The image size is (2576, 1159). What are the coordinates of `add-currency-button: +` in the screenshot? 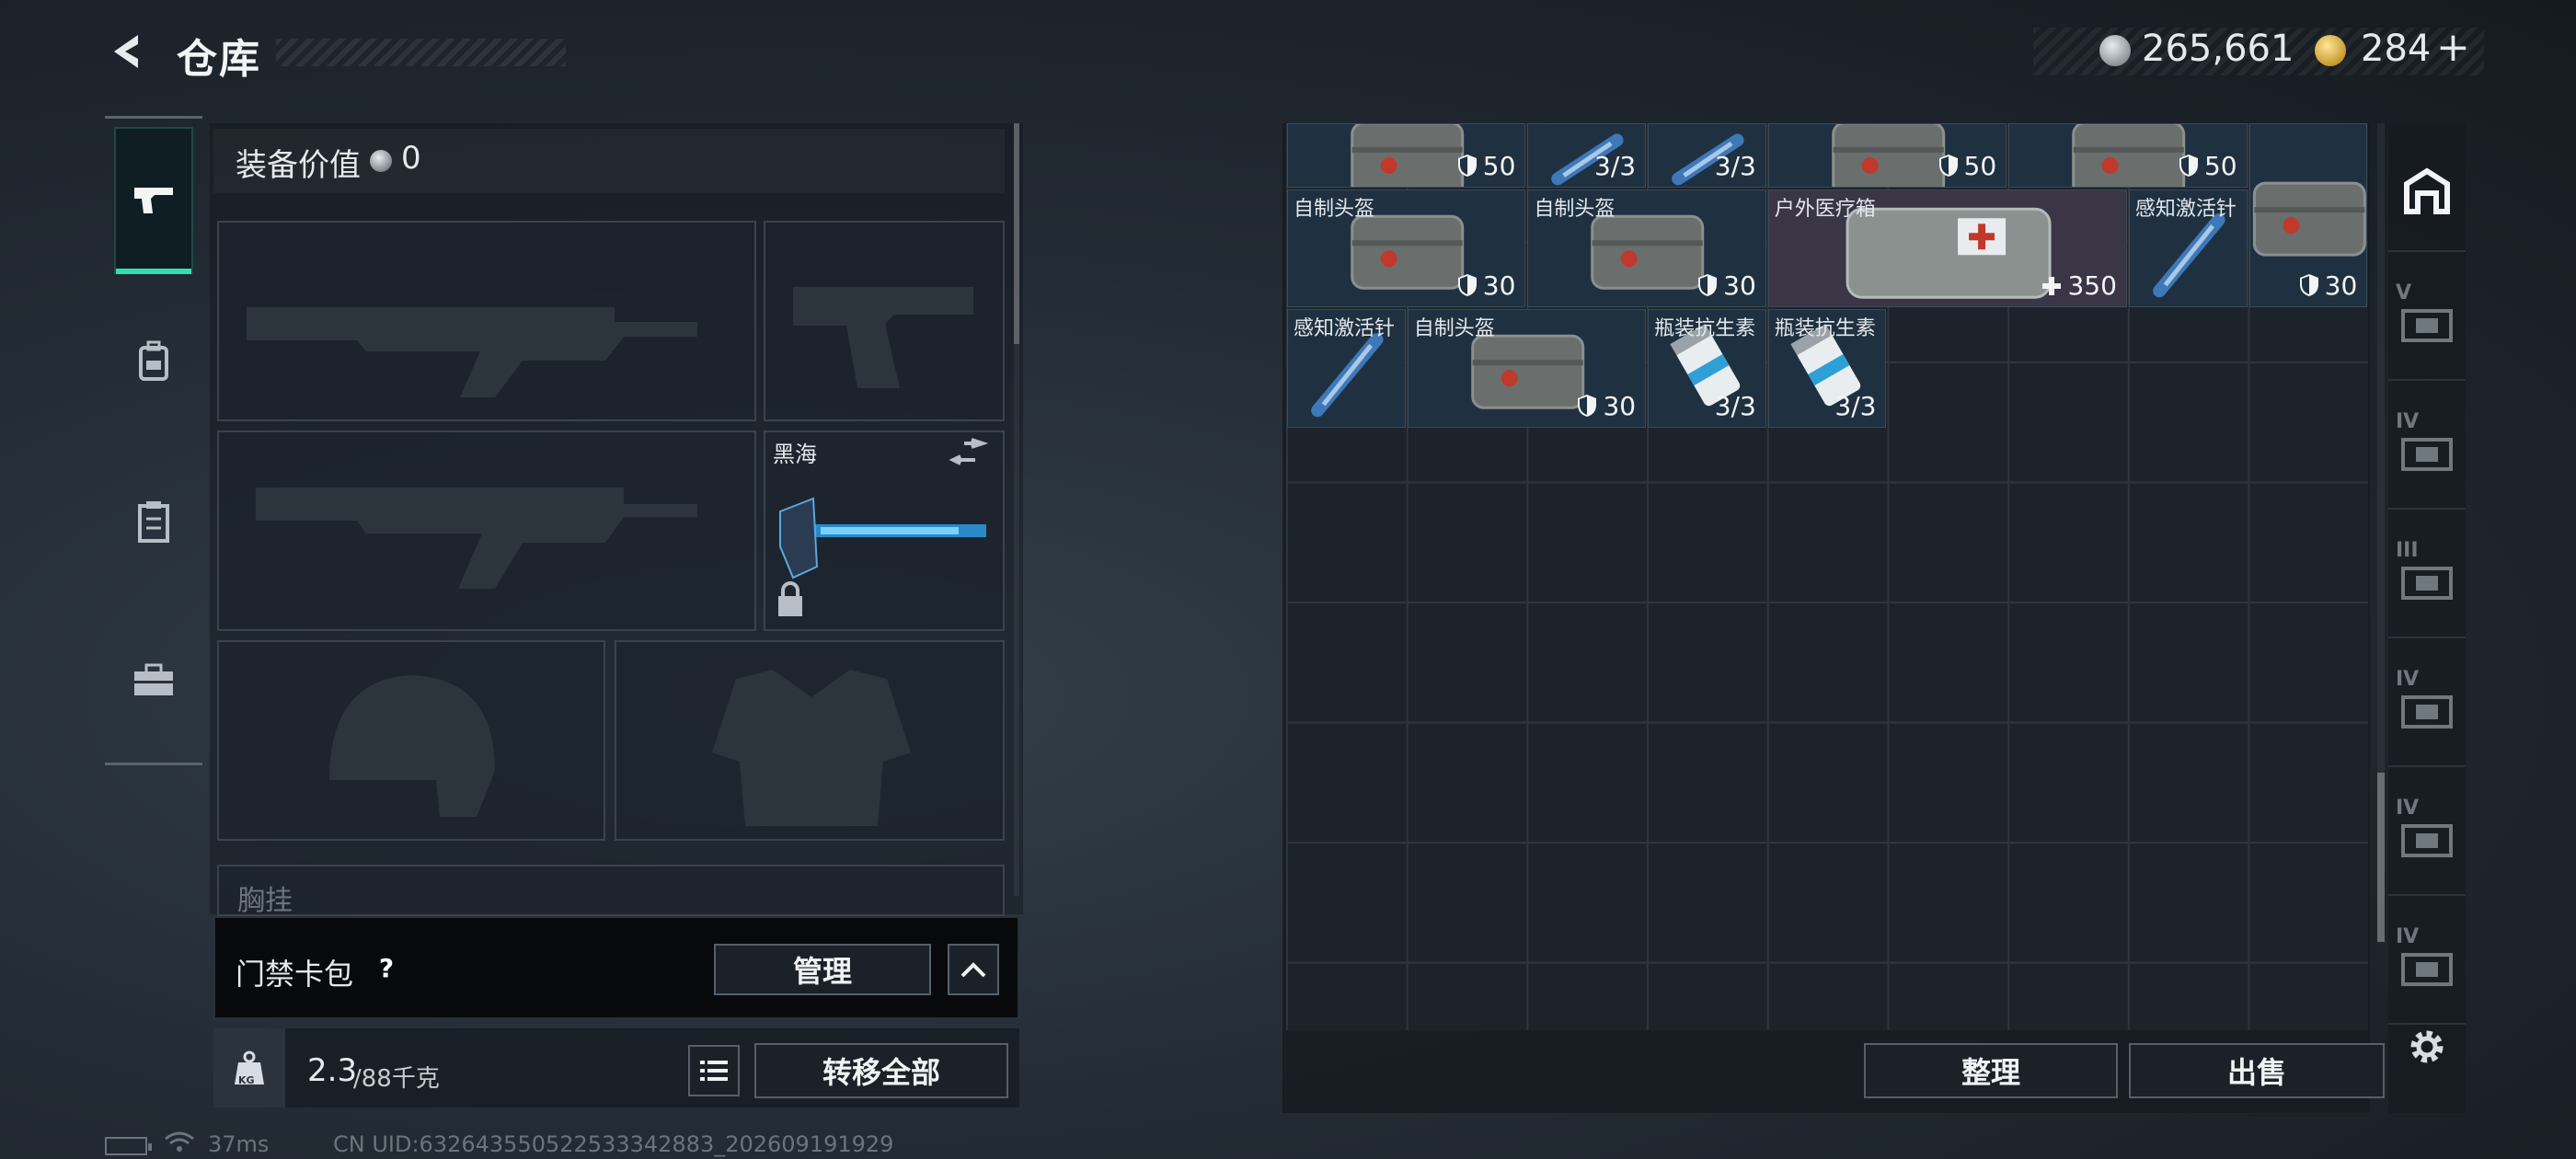 It's located at (2453, 47).